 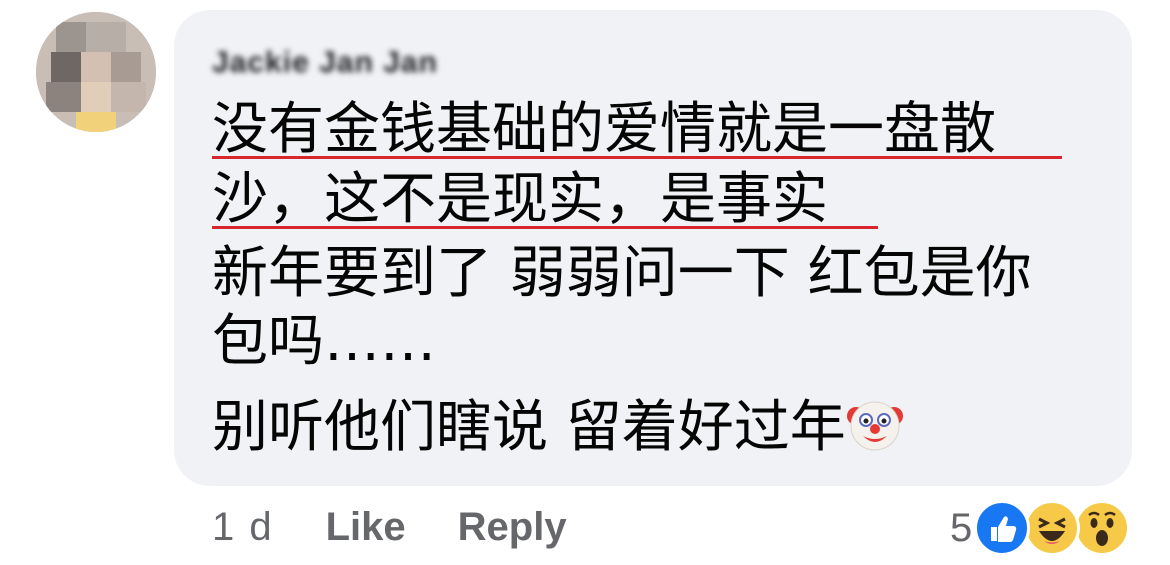 I want to click on timestamp: 1 d, so click(x=243, y=527).